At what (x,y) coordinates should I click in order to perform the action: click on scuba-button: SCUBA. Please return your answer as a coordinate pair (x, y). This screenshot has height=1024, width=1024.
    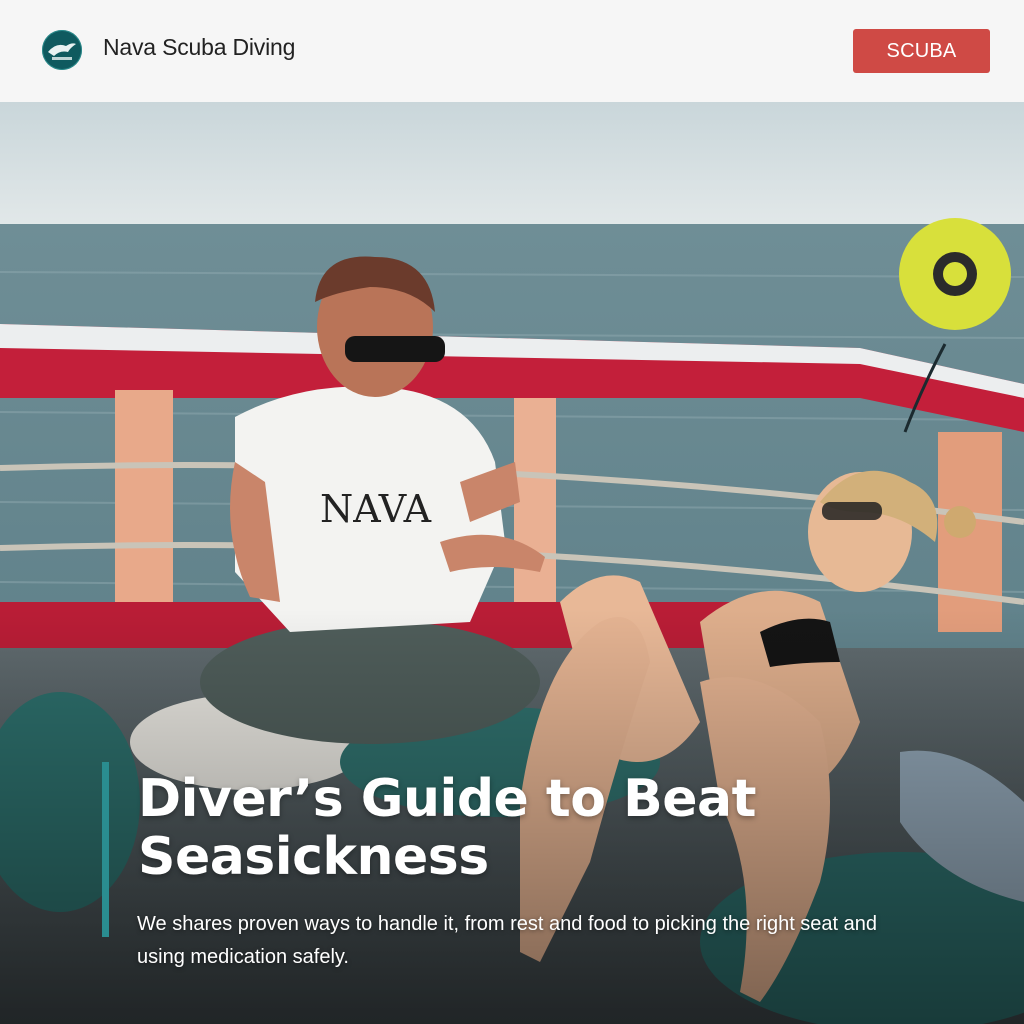
    Looking at the image, I should click on (921, 51).